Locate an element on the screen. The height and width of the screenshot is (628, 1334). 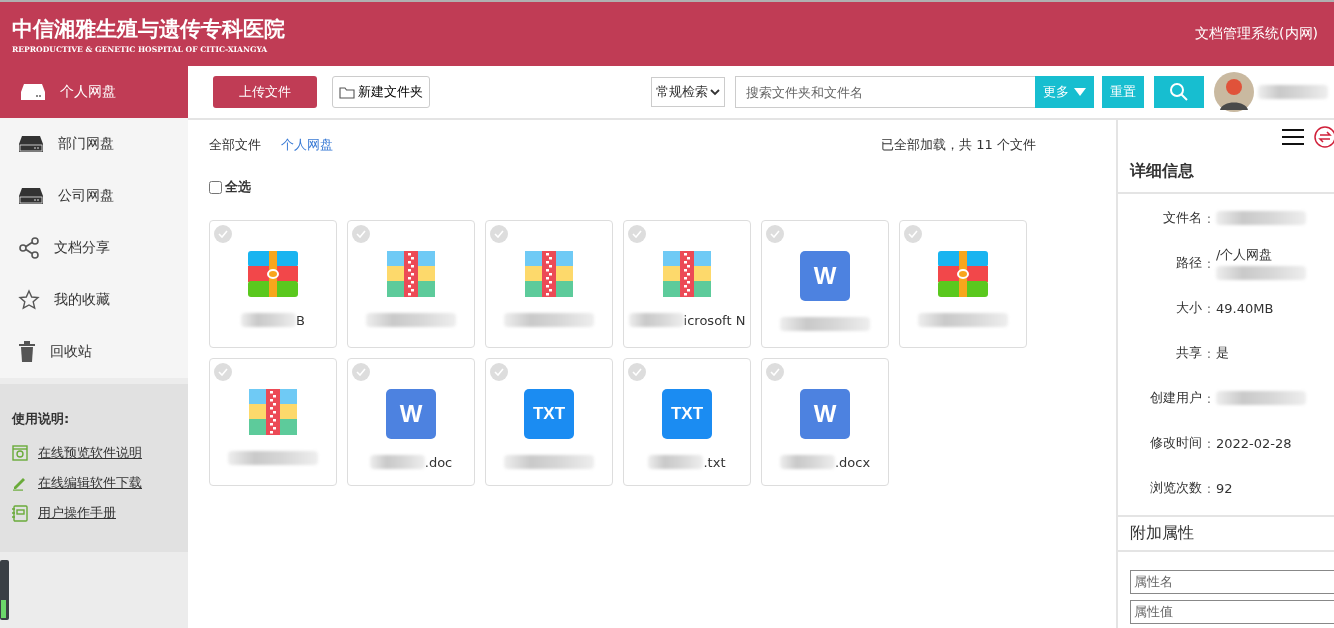
preview-icon is located at coordinates (20, 453).